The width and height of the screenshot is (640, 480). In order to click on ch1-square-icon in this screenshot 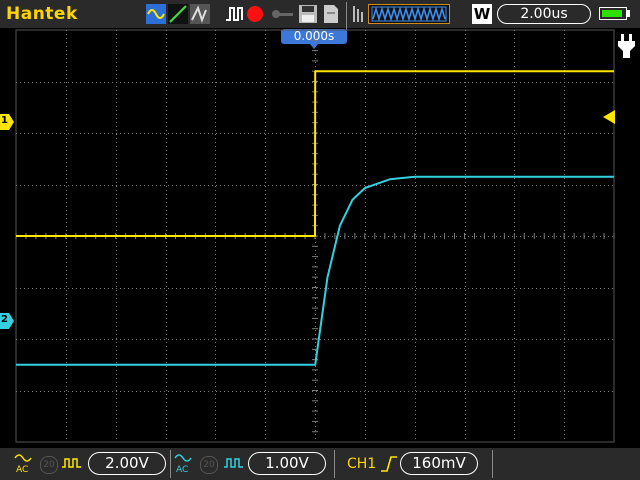, I will do `click(71, 463)`.